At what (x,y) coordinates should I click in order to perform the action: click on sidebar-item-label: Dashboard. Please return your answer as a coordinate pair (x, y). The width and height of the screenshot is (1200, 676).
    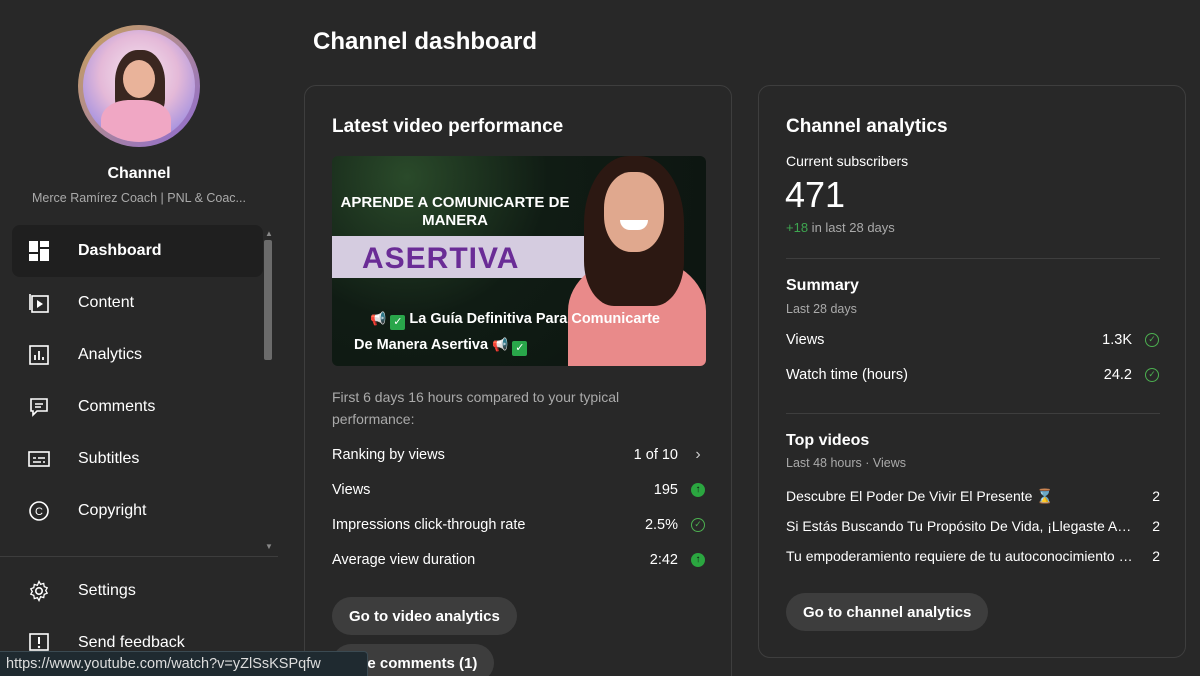
    Looking at the image, I should click on (120, 250).